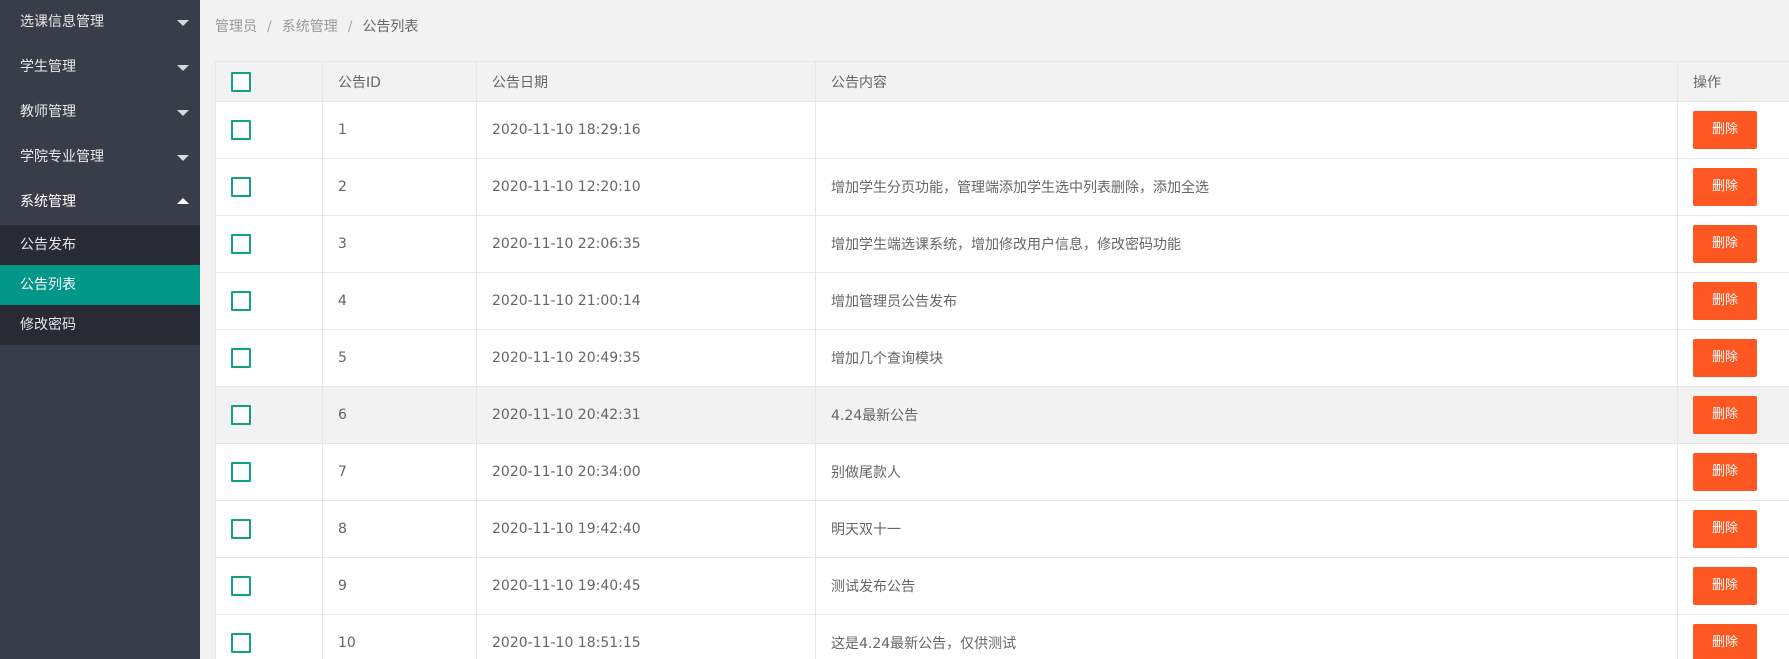 This screenshot has height=659, width=1789. Describe the element at coordinates (1246, 472) in the screenshot. I see `cell-content: 别做尾款人` at that location.